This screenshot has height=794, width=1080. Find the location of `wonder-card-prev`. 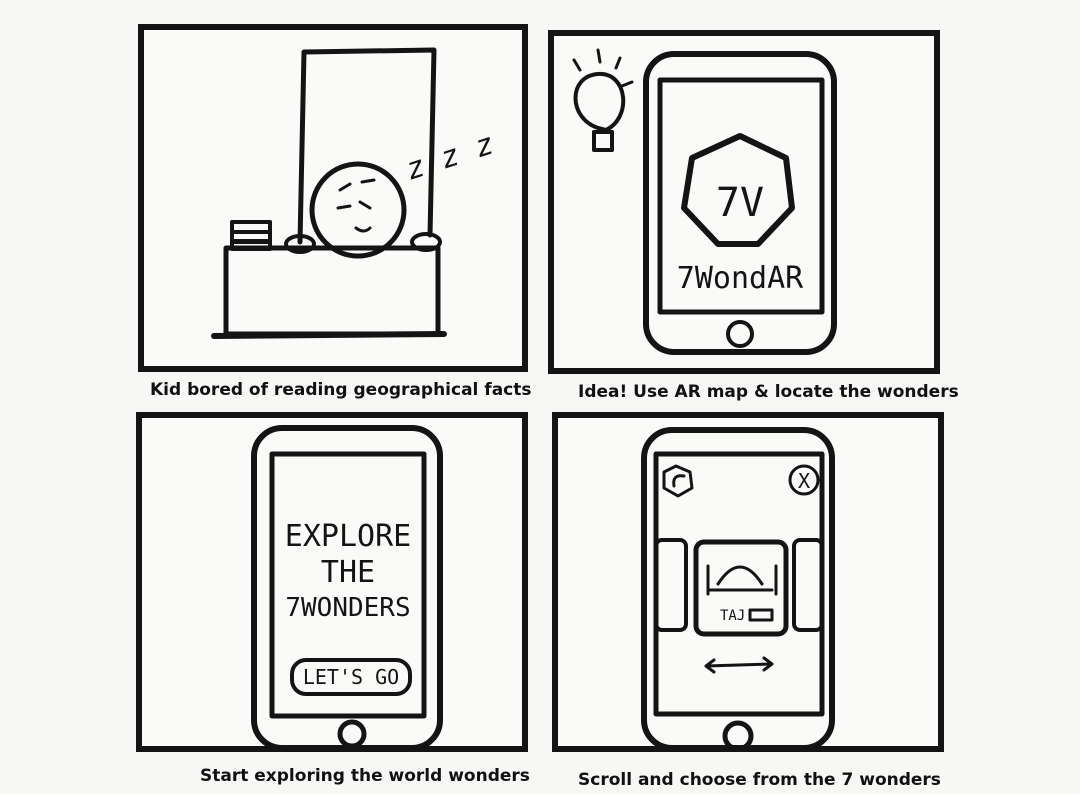

wonder-card-prev is located at coordinates (671, 585).